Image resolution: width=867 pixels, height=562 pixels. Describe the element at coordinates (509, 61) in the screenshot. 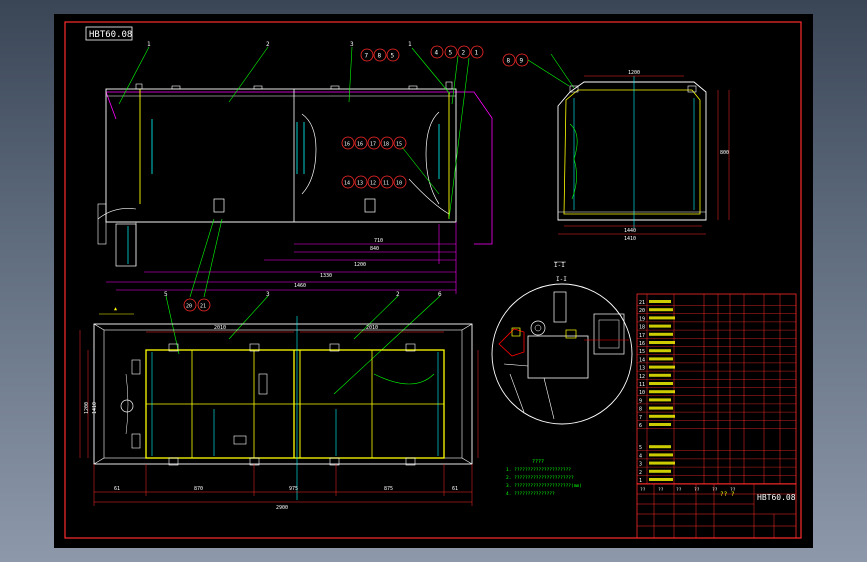

I see `balloon-side-8: 8` at that location.